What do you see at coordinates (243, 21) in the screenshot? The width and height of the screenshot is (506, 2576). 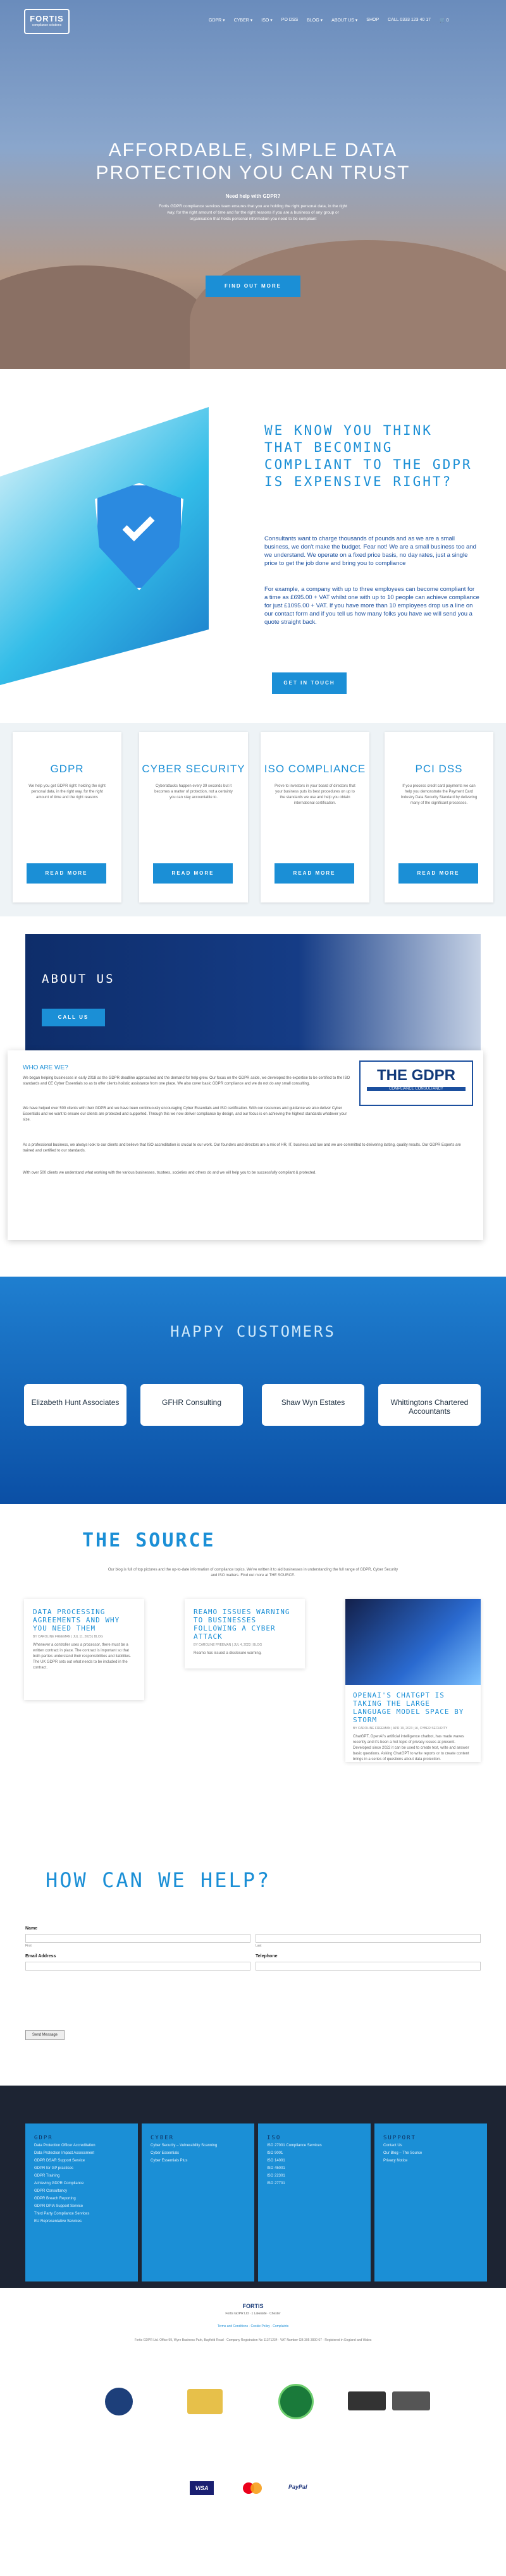 I see `nav-item-cyber: CYBER ▾` at bounding box center [243, 21].